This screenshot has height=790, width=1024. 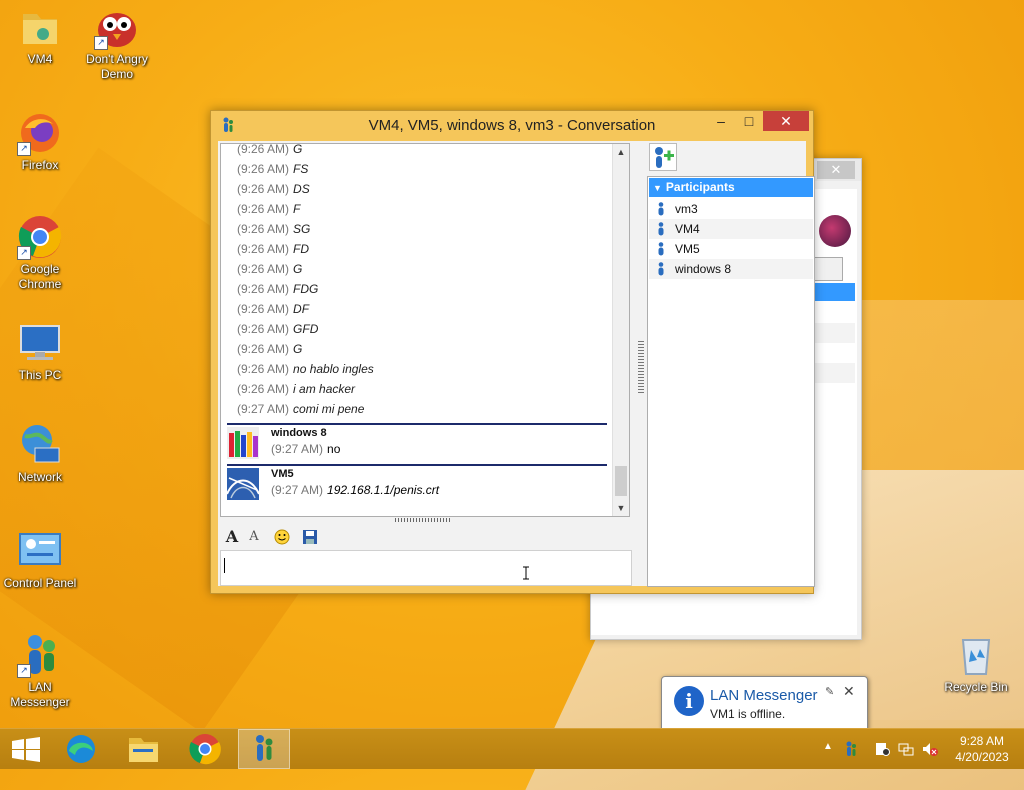 What do you see at coordinates (703, 269) in the screenshot?
I see `participant-name: windows 8` at bounding box center [703, 269].